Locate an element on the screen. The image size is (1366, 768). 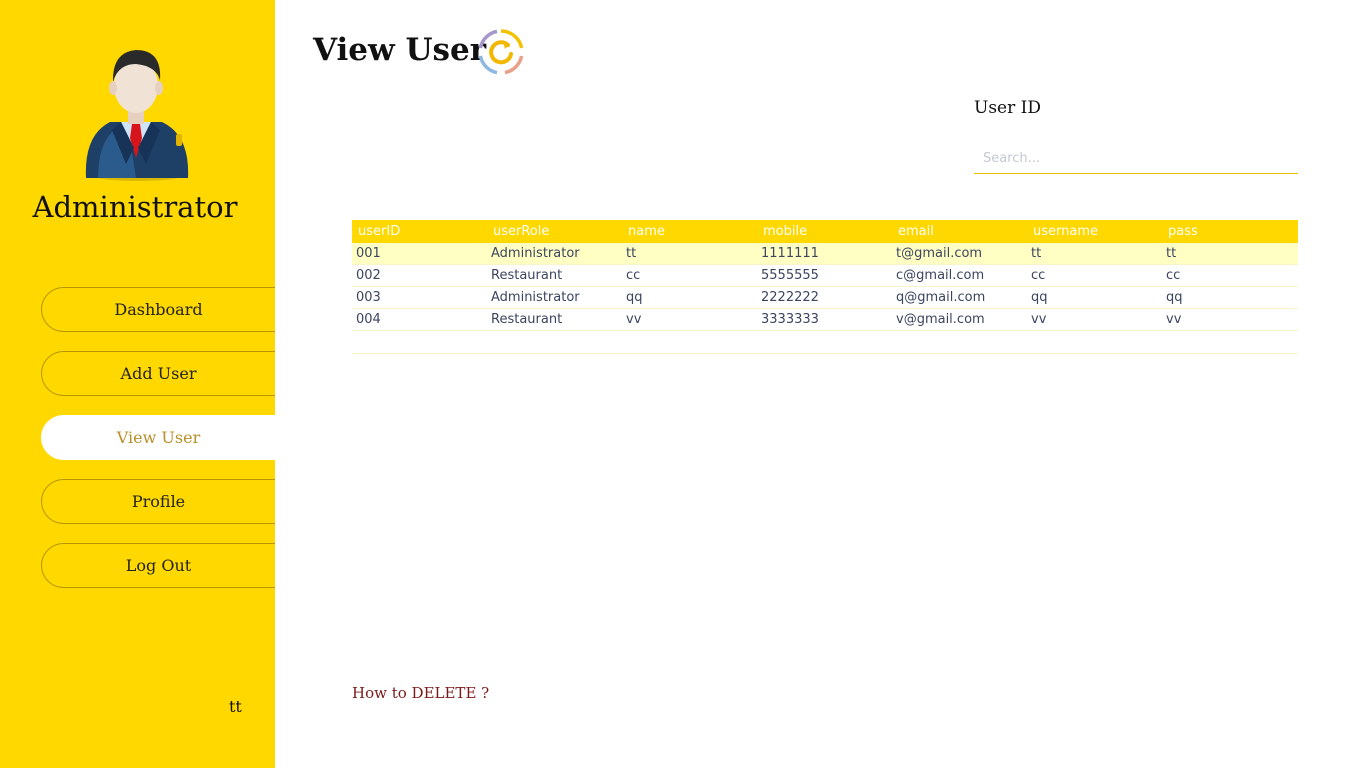
table-cell: 001 is located at coordinates (419, 253).